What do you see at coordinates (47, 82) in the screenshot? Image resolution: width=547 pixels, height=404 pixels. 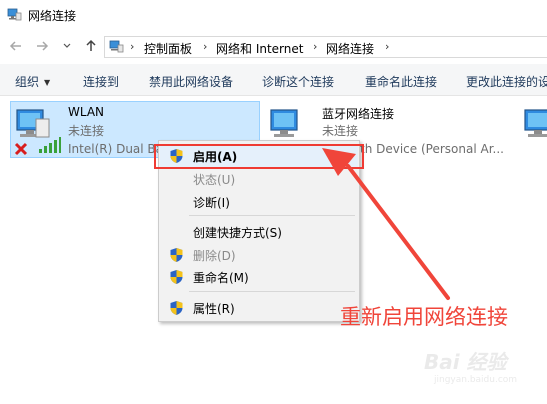 I see `caret-down-icon: ▼` at bounding box center [47, 82].